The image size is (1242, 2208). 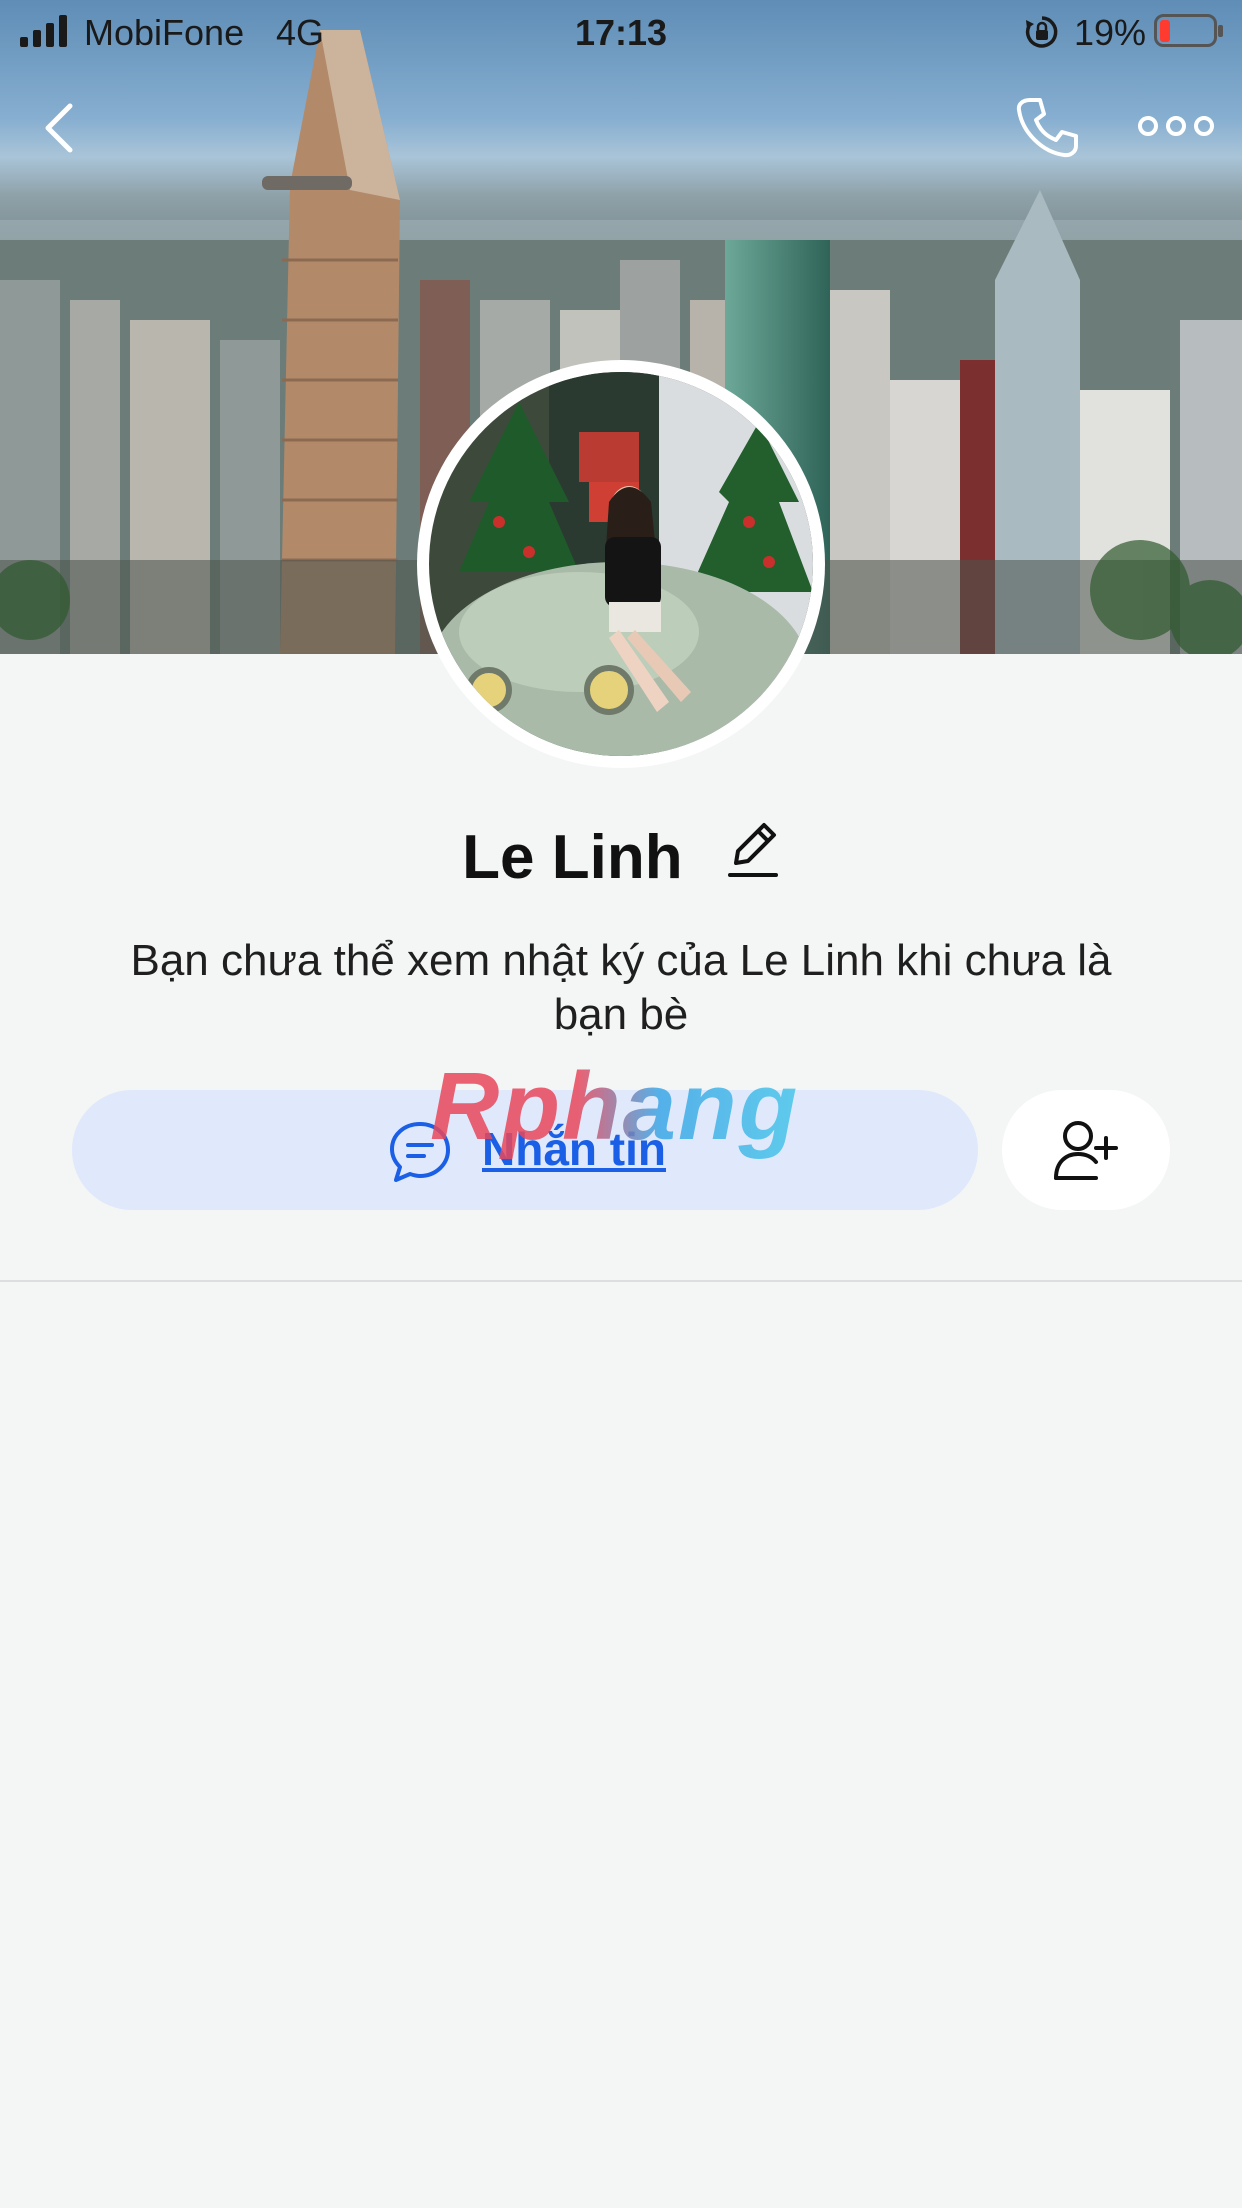 I want to click on more-options-button, so click(x=1176, y=126).